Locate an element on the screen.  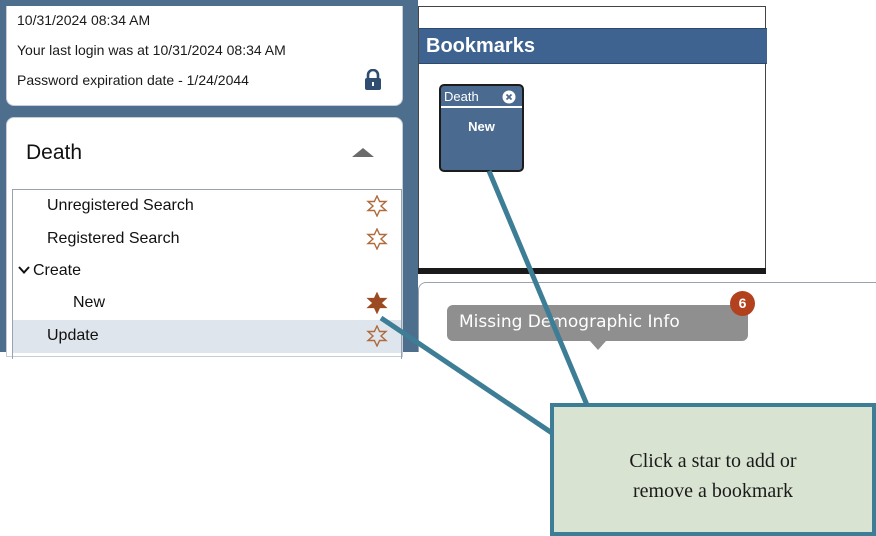
chevron-down-icon is located at coordinates (24, 270).